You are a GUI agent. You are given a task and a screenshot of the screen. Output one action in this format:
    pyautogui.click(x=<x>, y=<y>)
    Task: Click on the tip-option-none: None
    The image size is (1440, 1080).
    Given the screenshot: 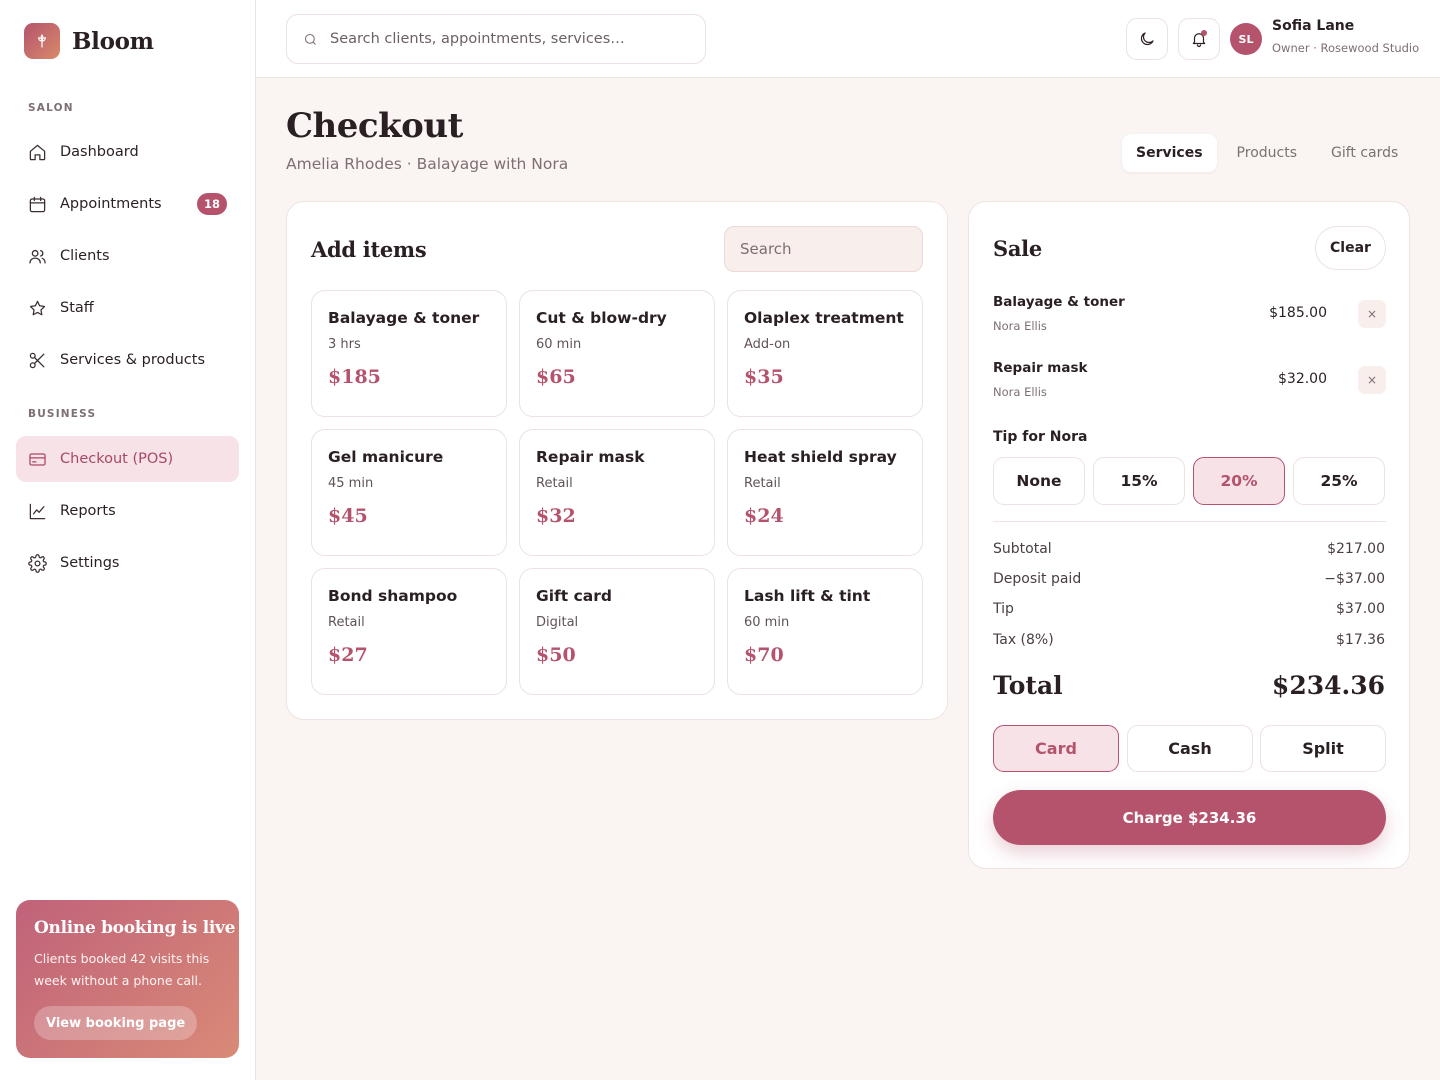 What is the action you would take?
    pyautogui.click(x=1039, y=481)
    